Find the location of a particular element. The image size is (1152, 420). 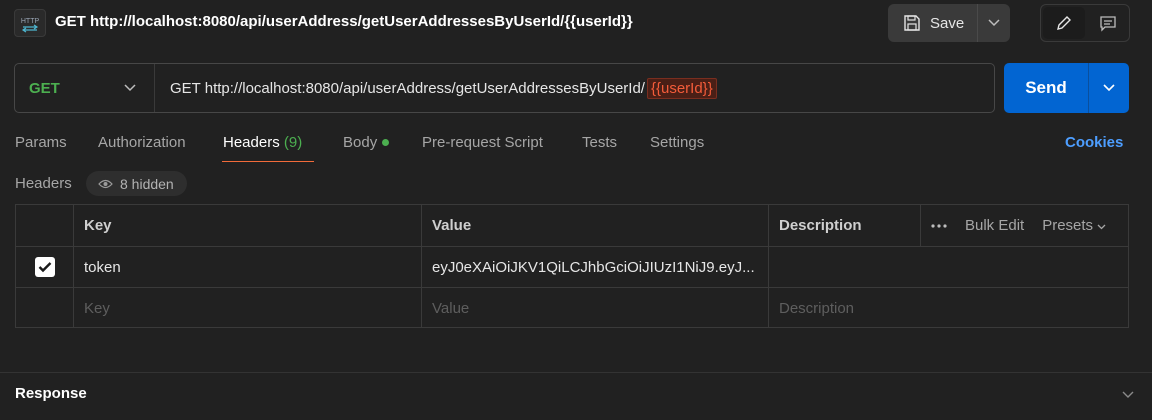

save-button-group: Save is located at coordinates (949, 23).